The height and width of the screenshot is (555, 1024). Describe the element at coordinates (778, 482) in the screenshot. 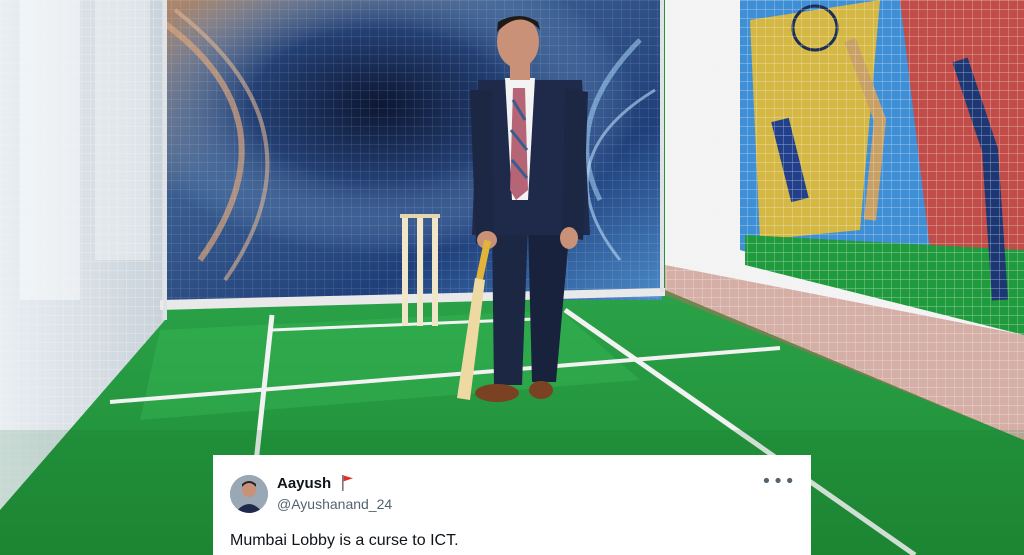

I see `more-options-icon: •••` at that location.